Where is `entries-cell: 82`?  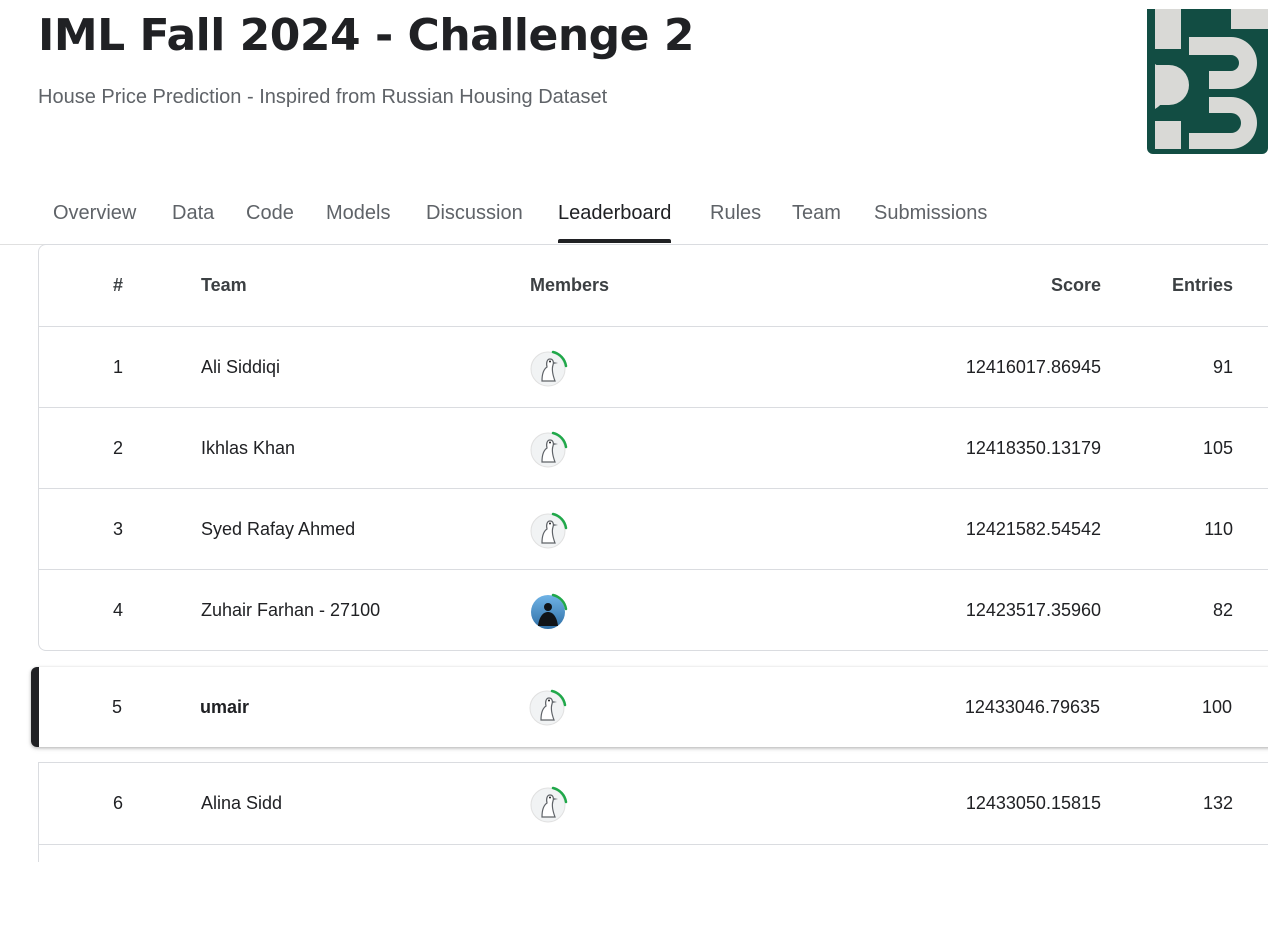
entries-cell: 82 is located at coordinates (1222, 610).